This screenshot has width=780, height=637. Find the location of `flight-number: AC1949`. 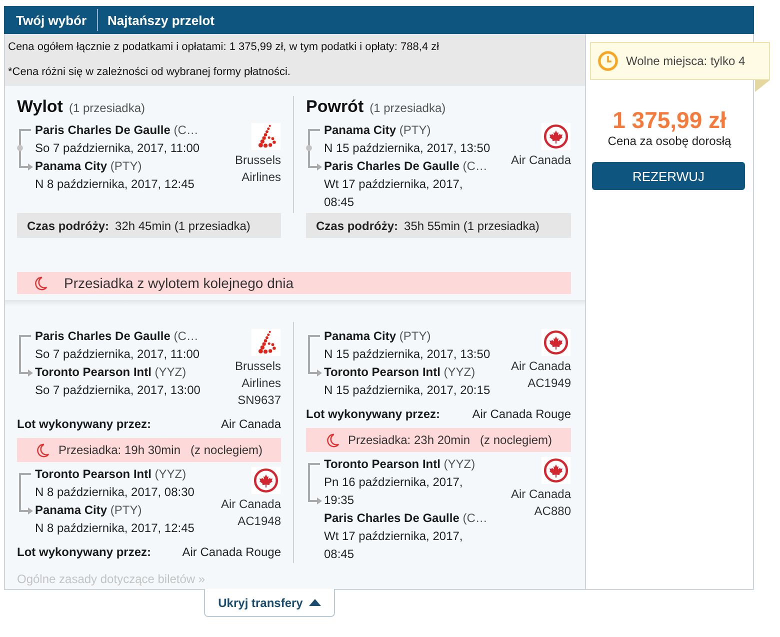

flight-number: AC1949 is located at coordinates (549, 383).